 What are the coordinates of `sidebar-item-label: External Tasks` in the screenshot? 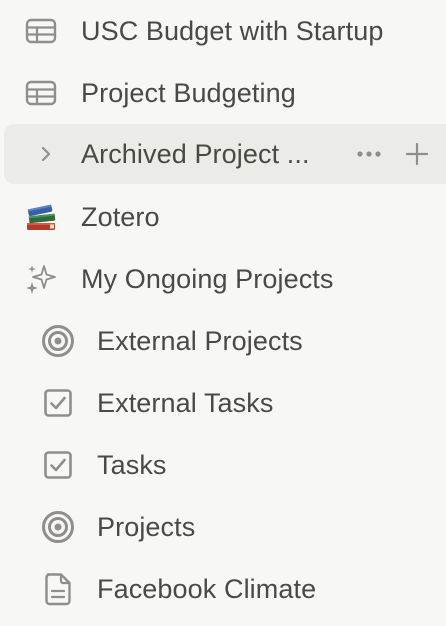 It's located at (185, 402).